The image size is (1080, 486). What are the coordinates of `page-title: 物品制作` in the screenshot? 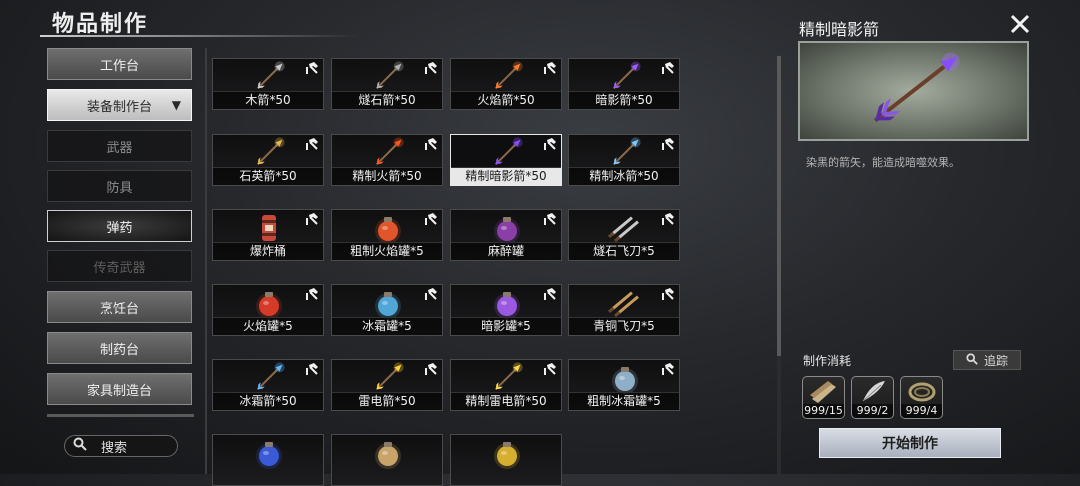 It's located at (100, 24).